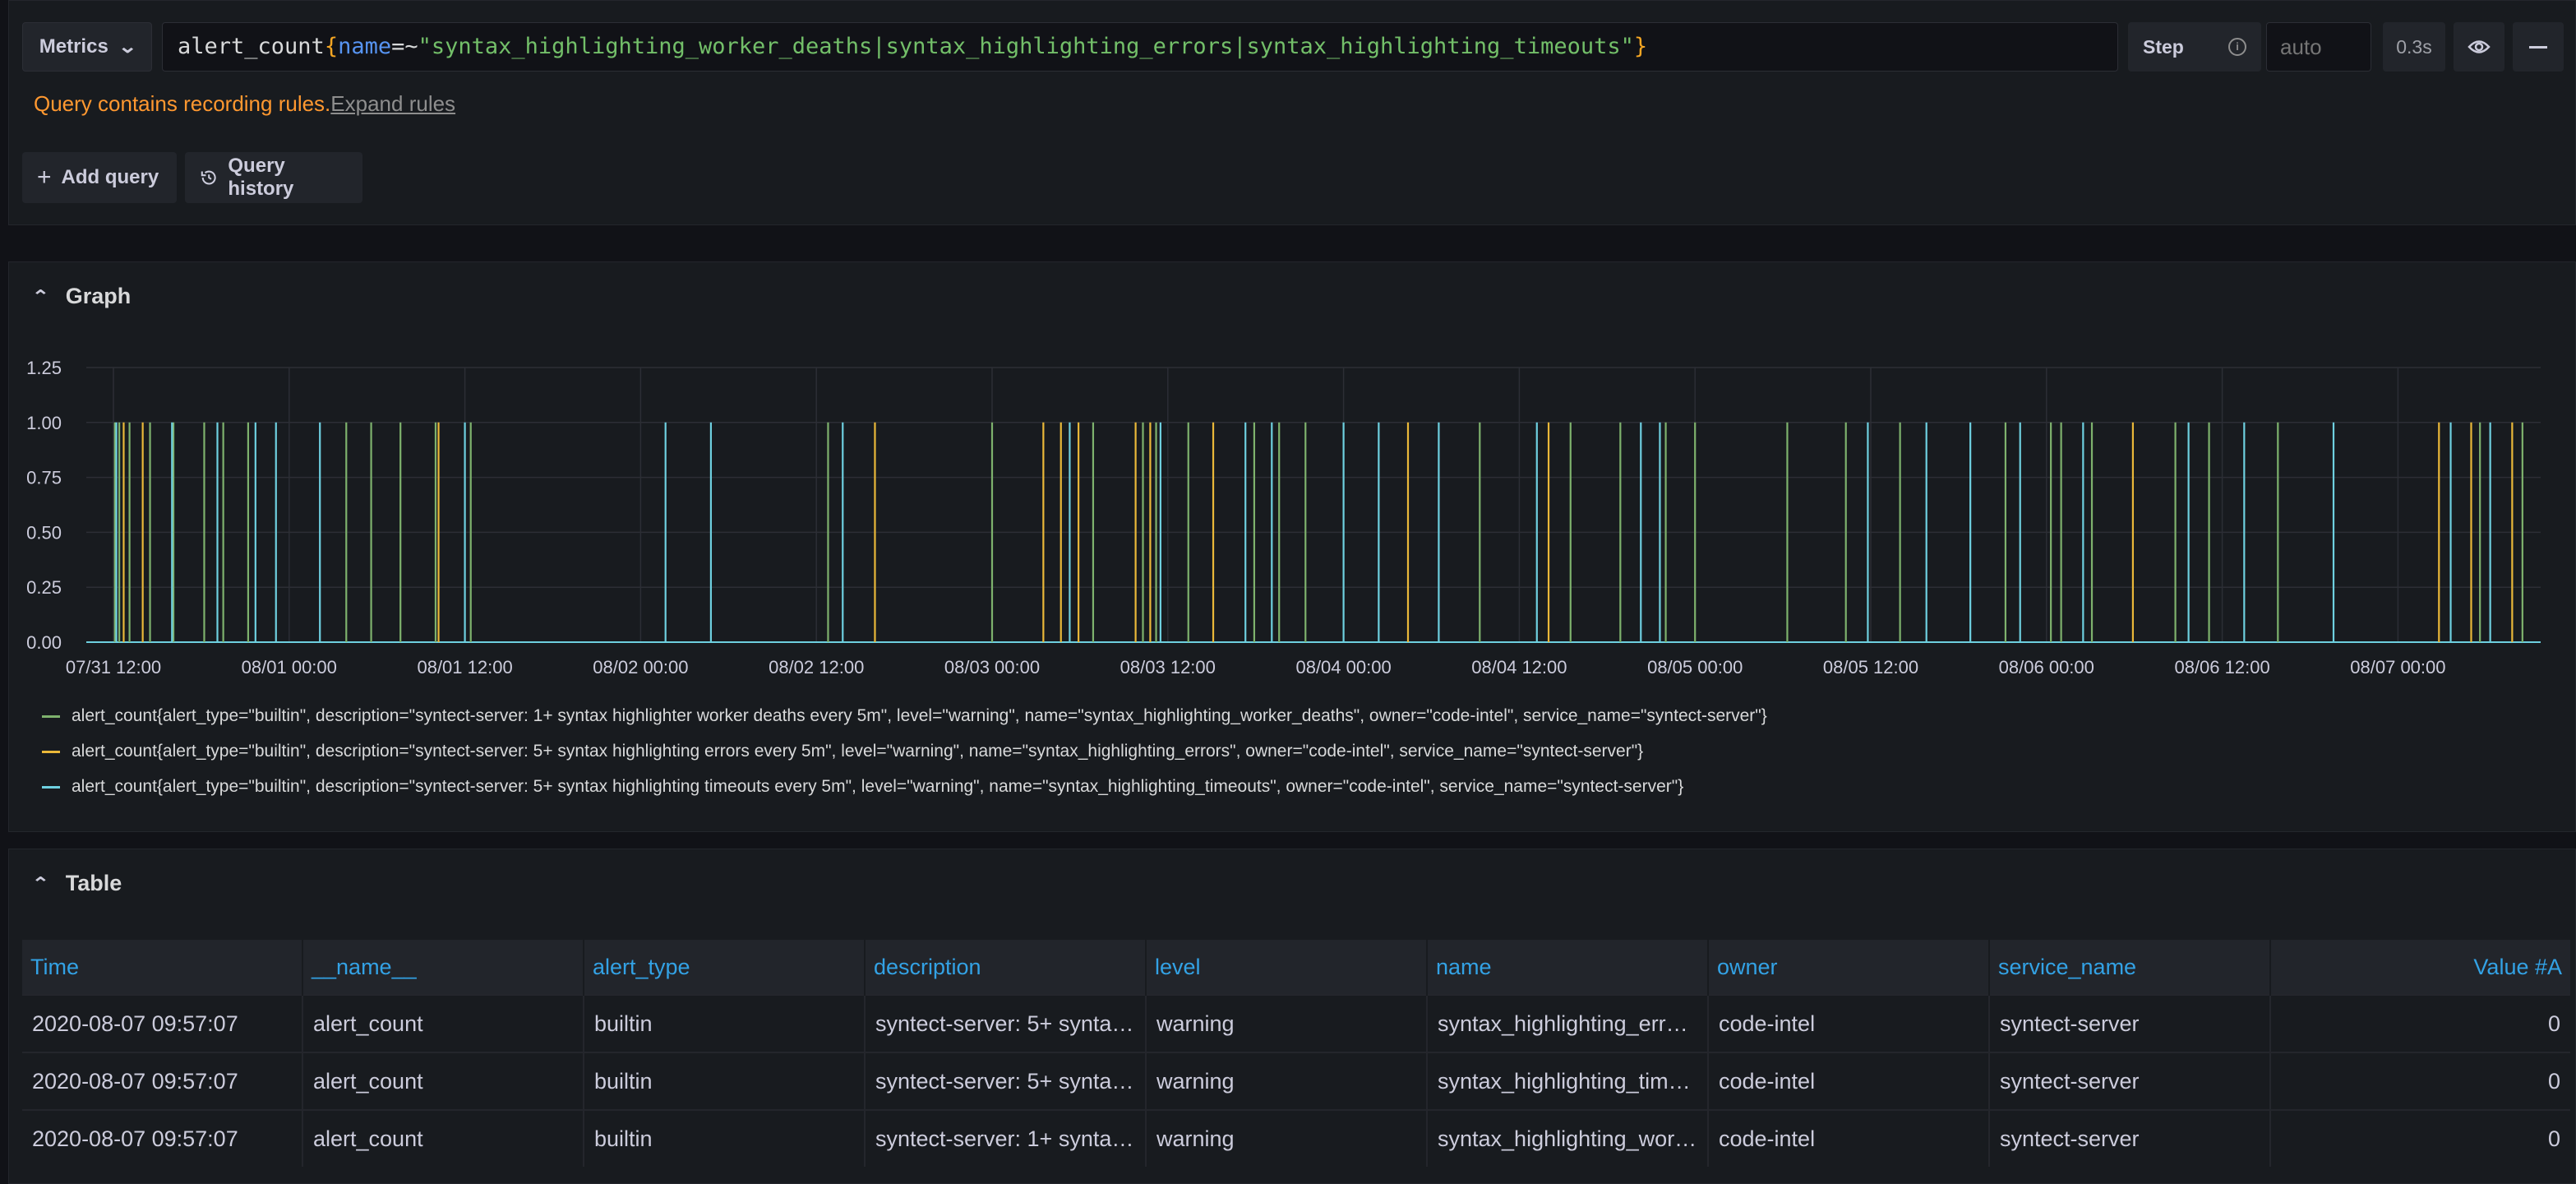 This screenshot has width=2576, height=1184. Describe the element at coordinates (992, 667) in the screenshot. I see `x-tick-label: 08/03 00:00` at that location.